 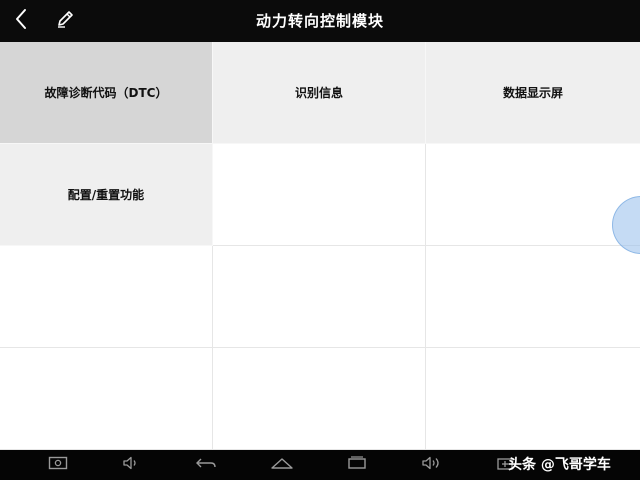 I want to click on recent-apps-button, so click(x=357, y=465).